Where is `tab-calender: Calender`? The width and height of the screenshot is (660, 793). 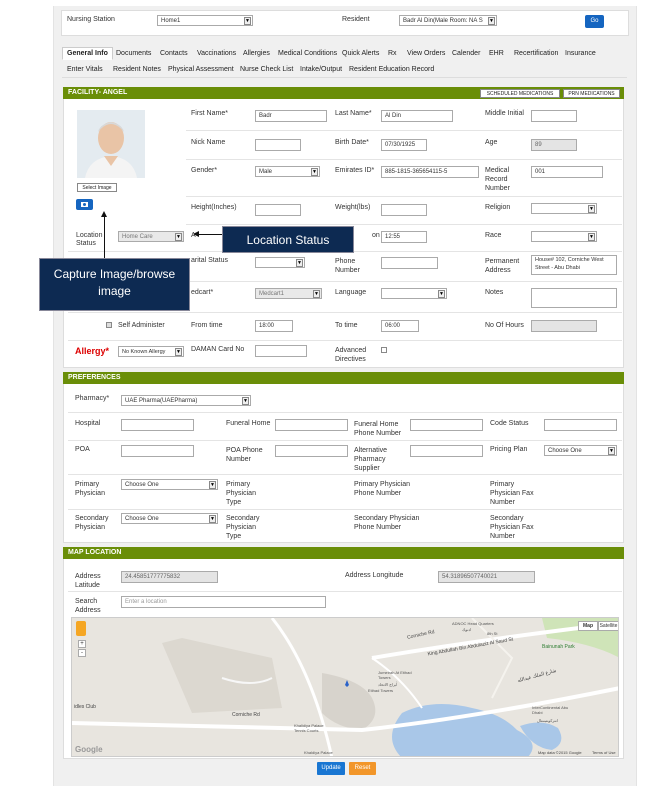
tab-calender: Calender is located at coordinates (466, 53).